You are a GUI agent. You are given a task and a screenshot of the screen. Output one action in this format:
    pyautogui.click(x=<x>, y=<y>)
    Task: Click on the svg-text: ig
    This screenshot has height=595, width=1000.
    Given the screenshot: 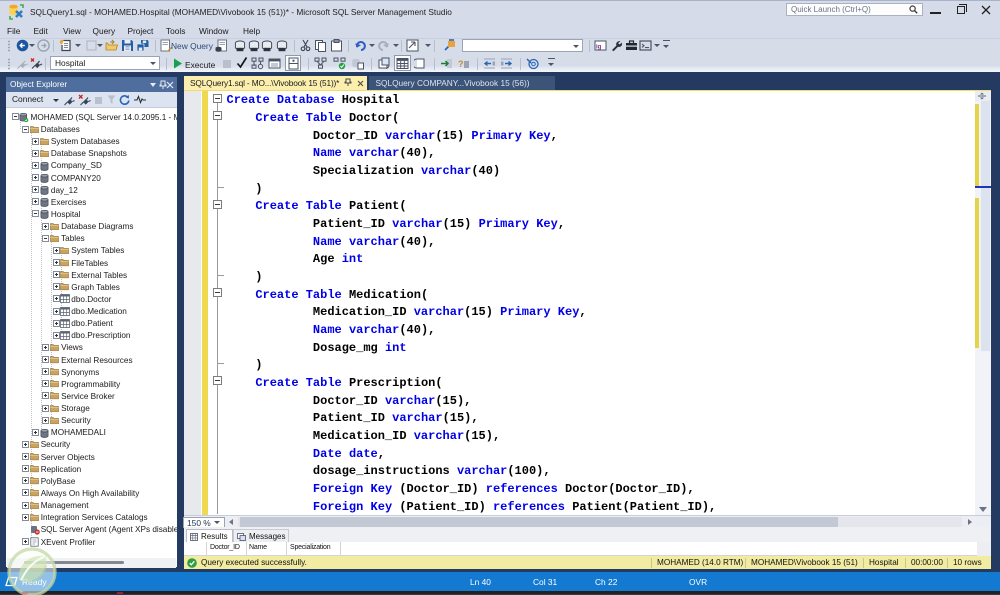 What is the action you would take?
    pyautogui.click(x=599, y=47)
    